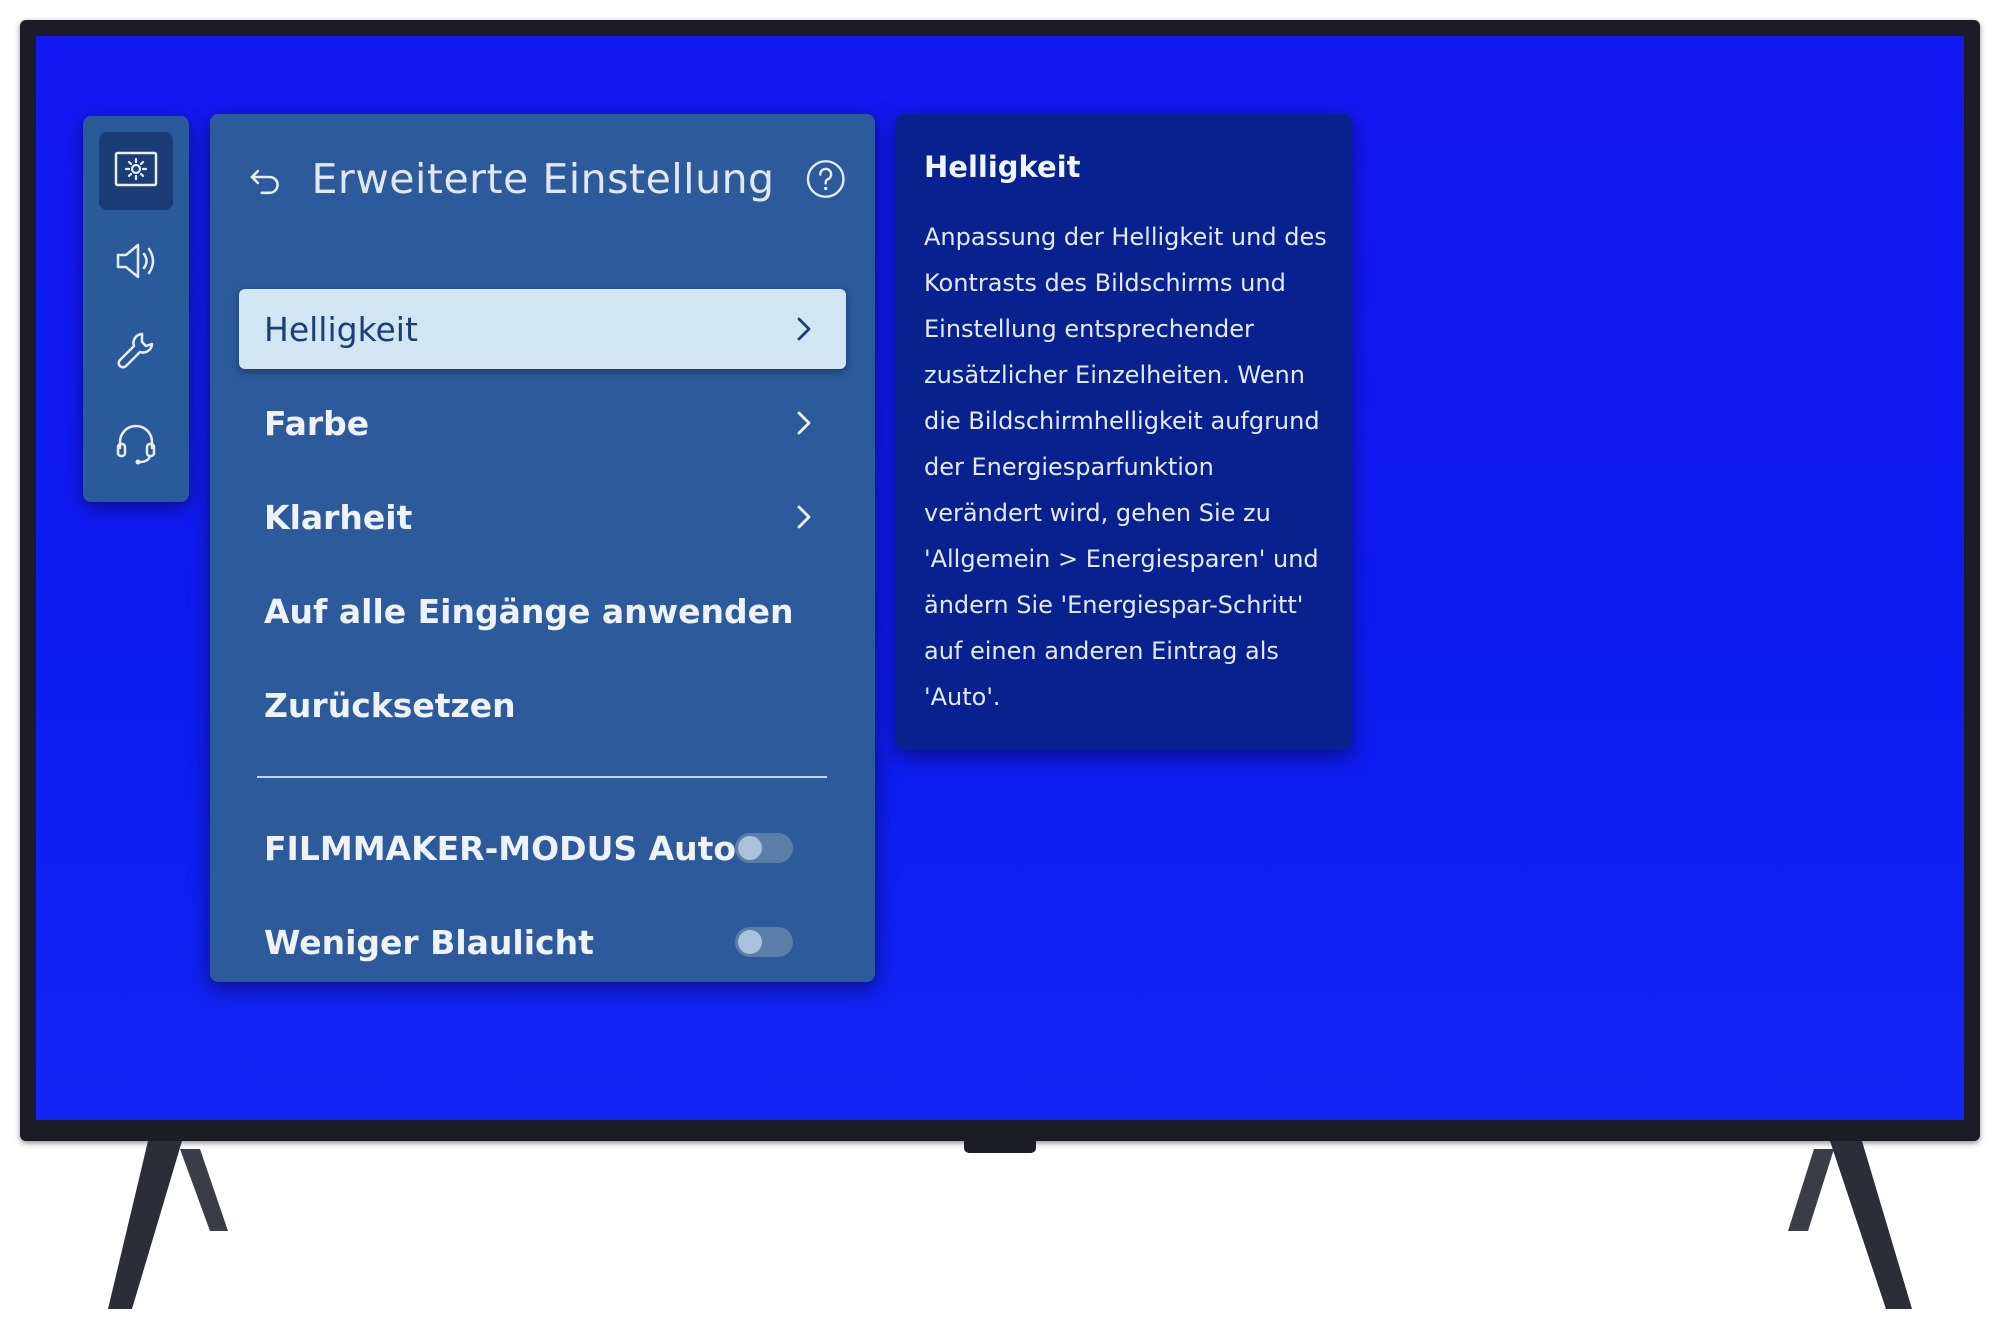 Image resolution: width=2000 pixels, height=1322 pixels. What do you see at coordinates (1121, 559) in the screenshot?
I see `info-line: 'Allgemein > Energiesparen' und` at bounding box center [1121, 559].